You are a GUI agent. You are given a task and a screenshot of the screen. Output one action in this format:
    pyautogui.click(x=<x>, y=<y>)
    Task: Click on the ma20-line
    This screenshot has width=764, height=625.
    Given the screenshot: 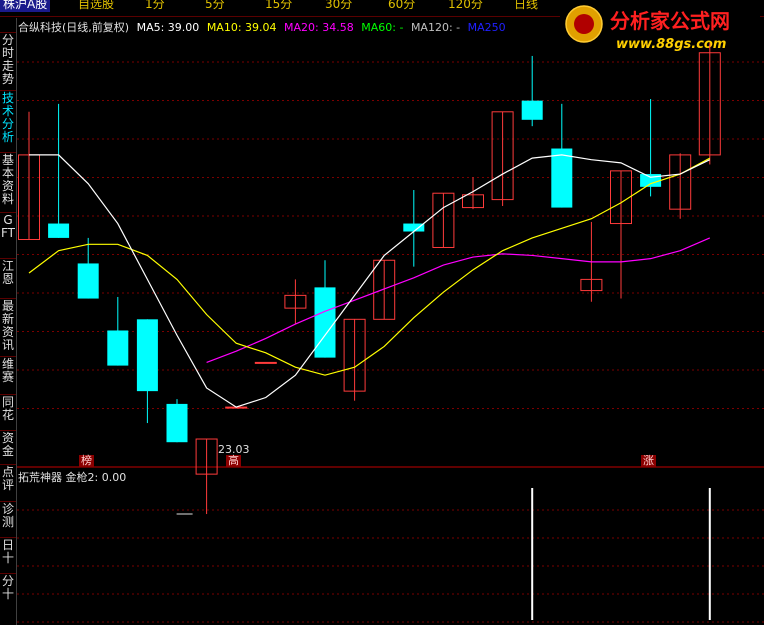 What is the action you would take?
    pyautogui.click(x=458, y=300)
    